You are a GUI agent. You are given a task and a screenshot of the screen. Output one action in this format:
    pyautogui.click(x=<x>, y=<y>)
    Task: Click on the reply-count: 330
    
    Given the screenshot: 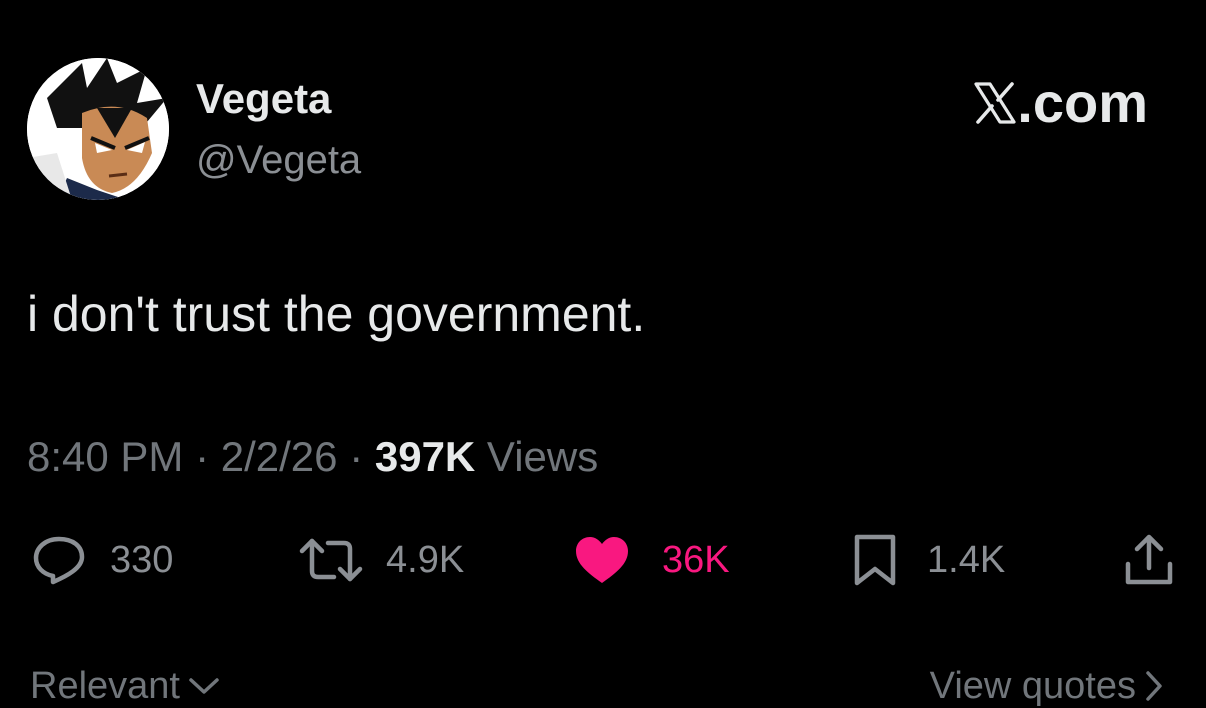 What is the action you would take?
    pyautogui.click(x=142, y=559)
    